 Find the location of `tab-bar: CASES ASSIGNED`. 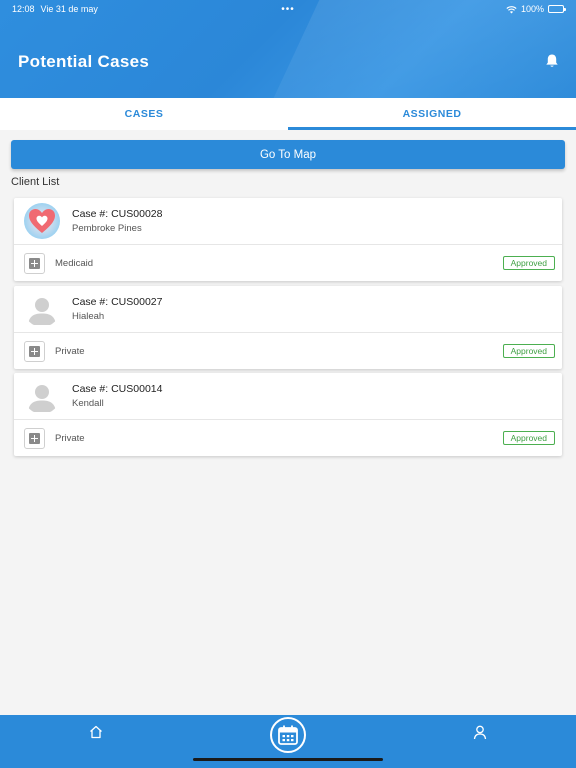

tab-bar: CASES ASSIGNED is located at coordinates (288, 114).